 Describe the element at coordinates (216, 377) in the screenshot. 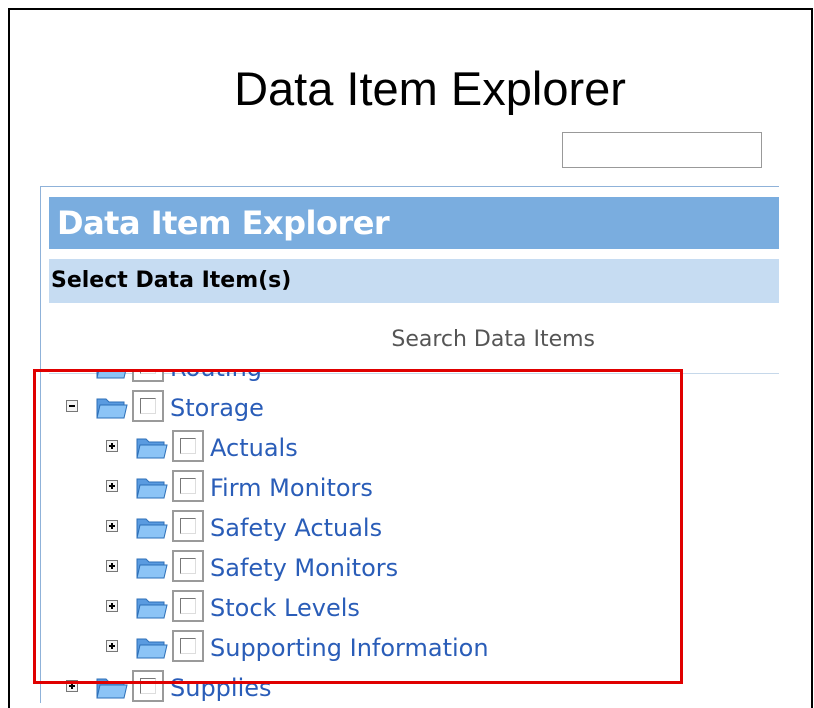

I see `tree-item-label: Routing` at that location.